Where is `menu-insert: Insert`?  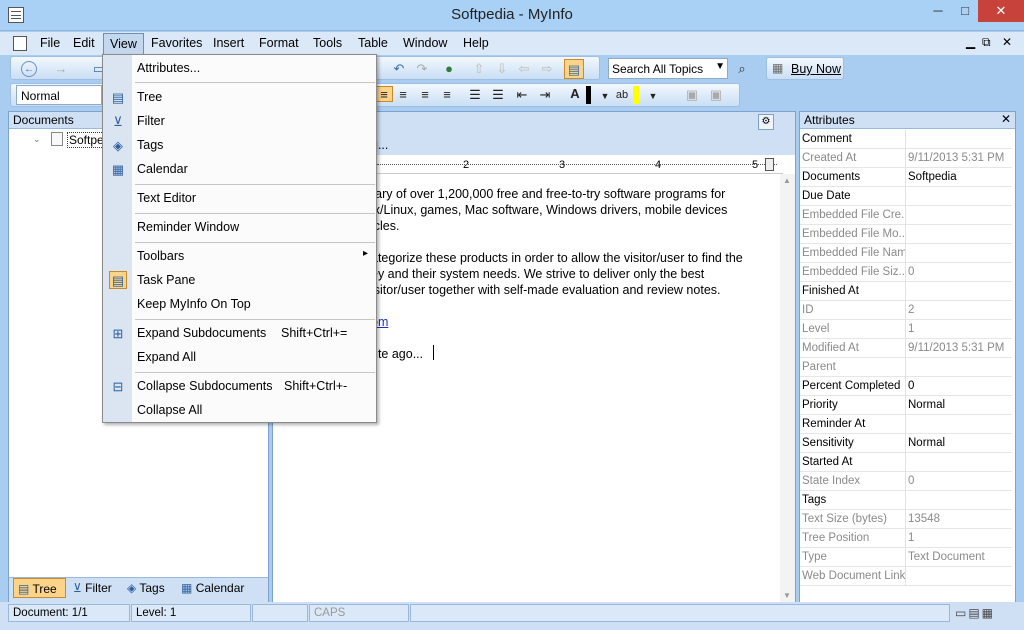
menu-insert: Insert is located at coordinates (228, 43).